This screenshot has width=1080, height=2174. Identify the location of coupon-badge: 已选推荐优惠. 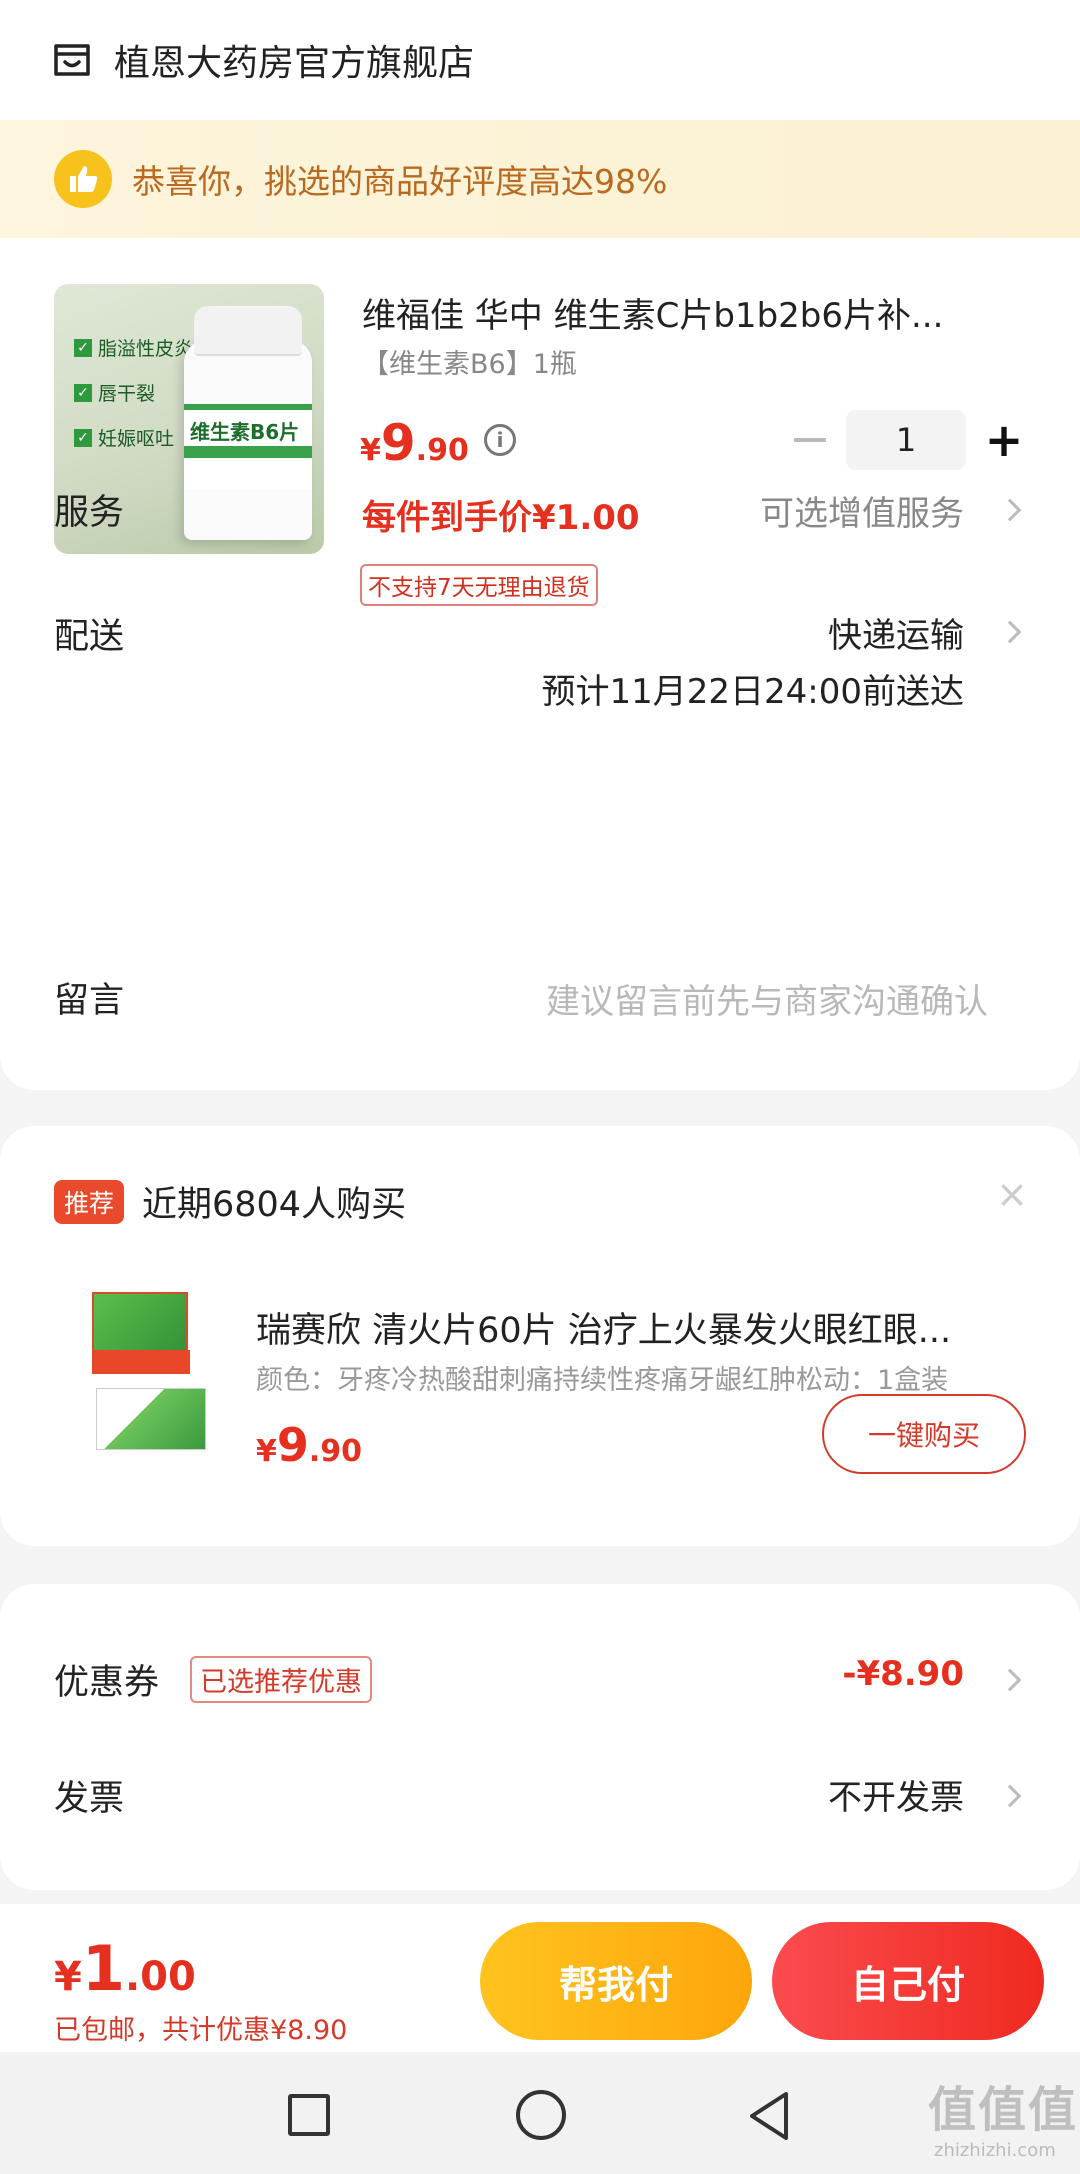
(281, 1679).